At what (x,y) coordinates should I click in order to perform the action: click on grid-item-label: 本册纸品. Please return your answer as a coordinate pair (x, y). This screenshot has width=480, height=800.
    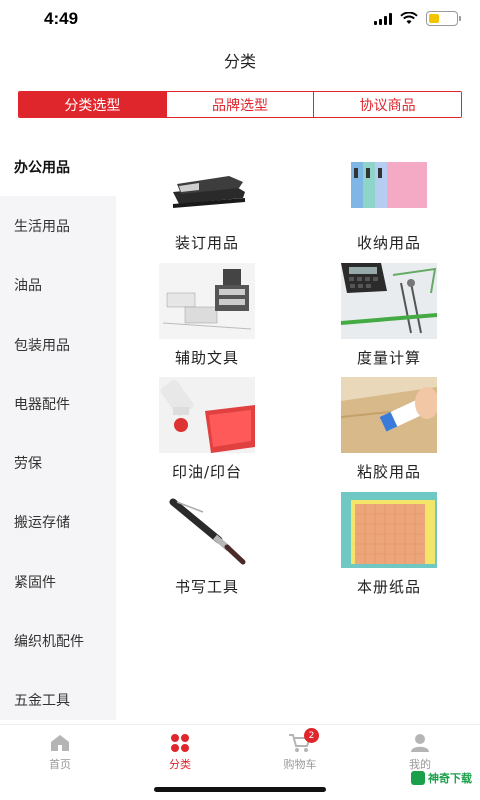
    Looking at the image, I should click on (388, 586).